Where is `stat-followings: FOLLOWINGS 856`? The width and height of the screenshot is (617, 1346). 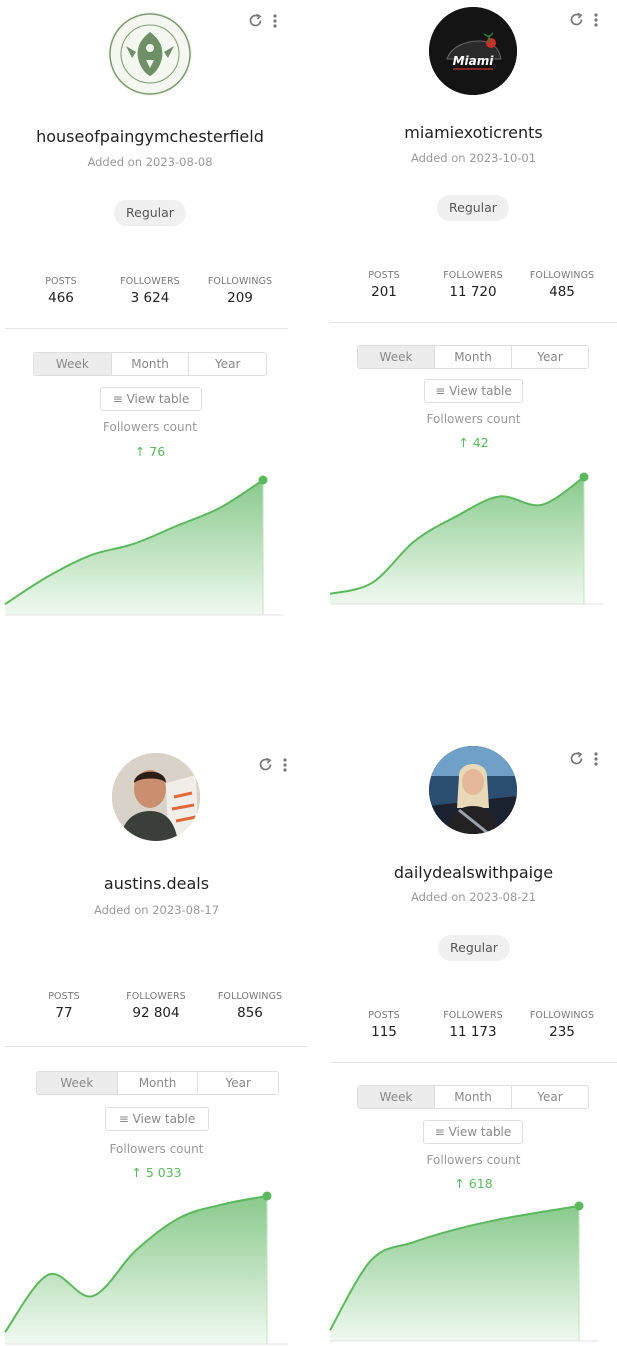
stat-followings: FOLLOWINGS 856 is located at coordinates (250, 1006).